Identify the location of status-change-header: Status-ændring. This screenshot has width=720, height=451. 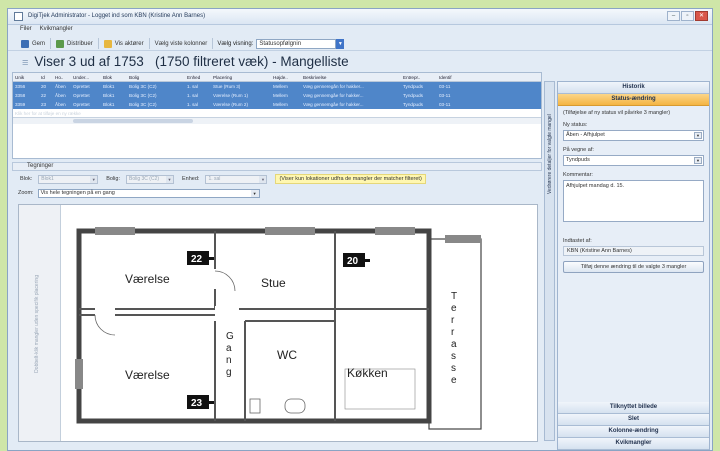
(633, 100).